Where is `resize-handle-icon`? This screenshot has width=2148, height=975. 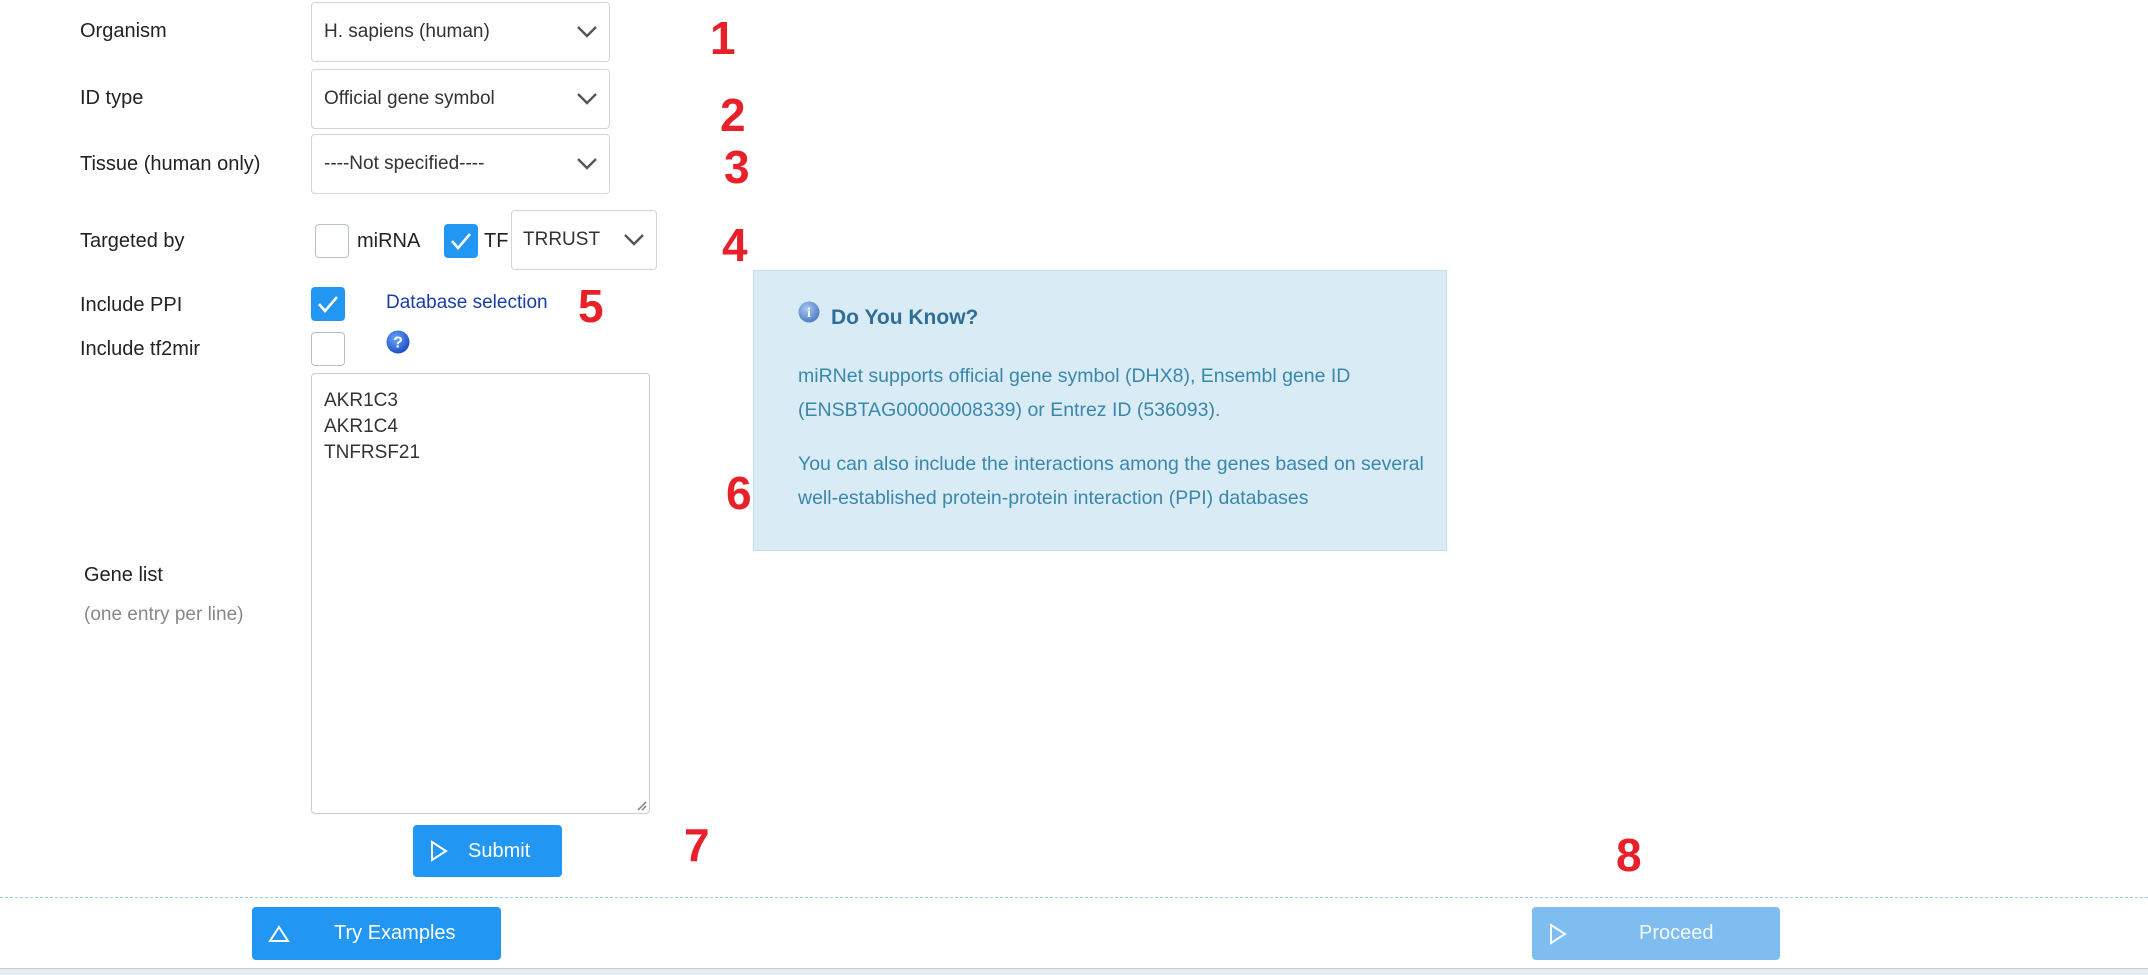 resize-handle-icon is located at coordinates (641, 805).